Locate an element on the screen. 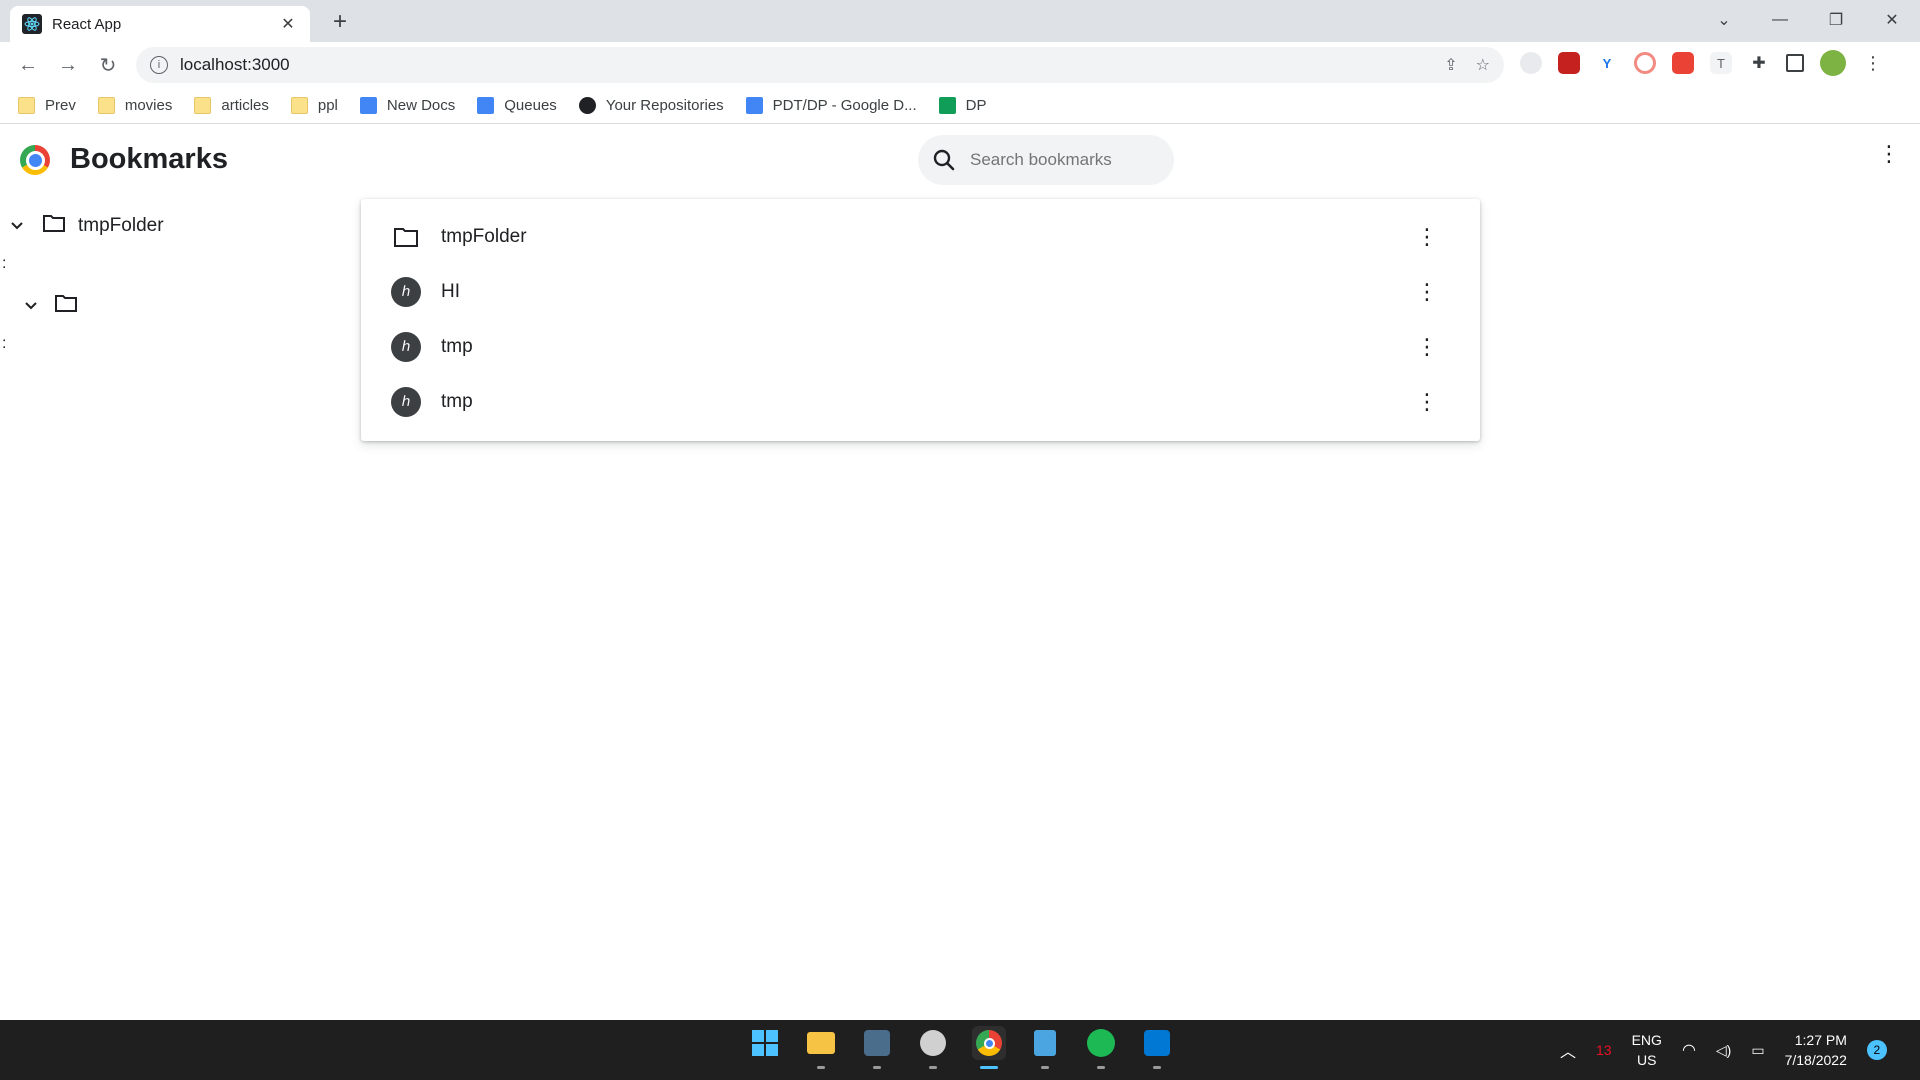  bookmark-dp: DP is located at coordinates (962, 105).